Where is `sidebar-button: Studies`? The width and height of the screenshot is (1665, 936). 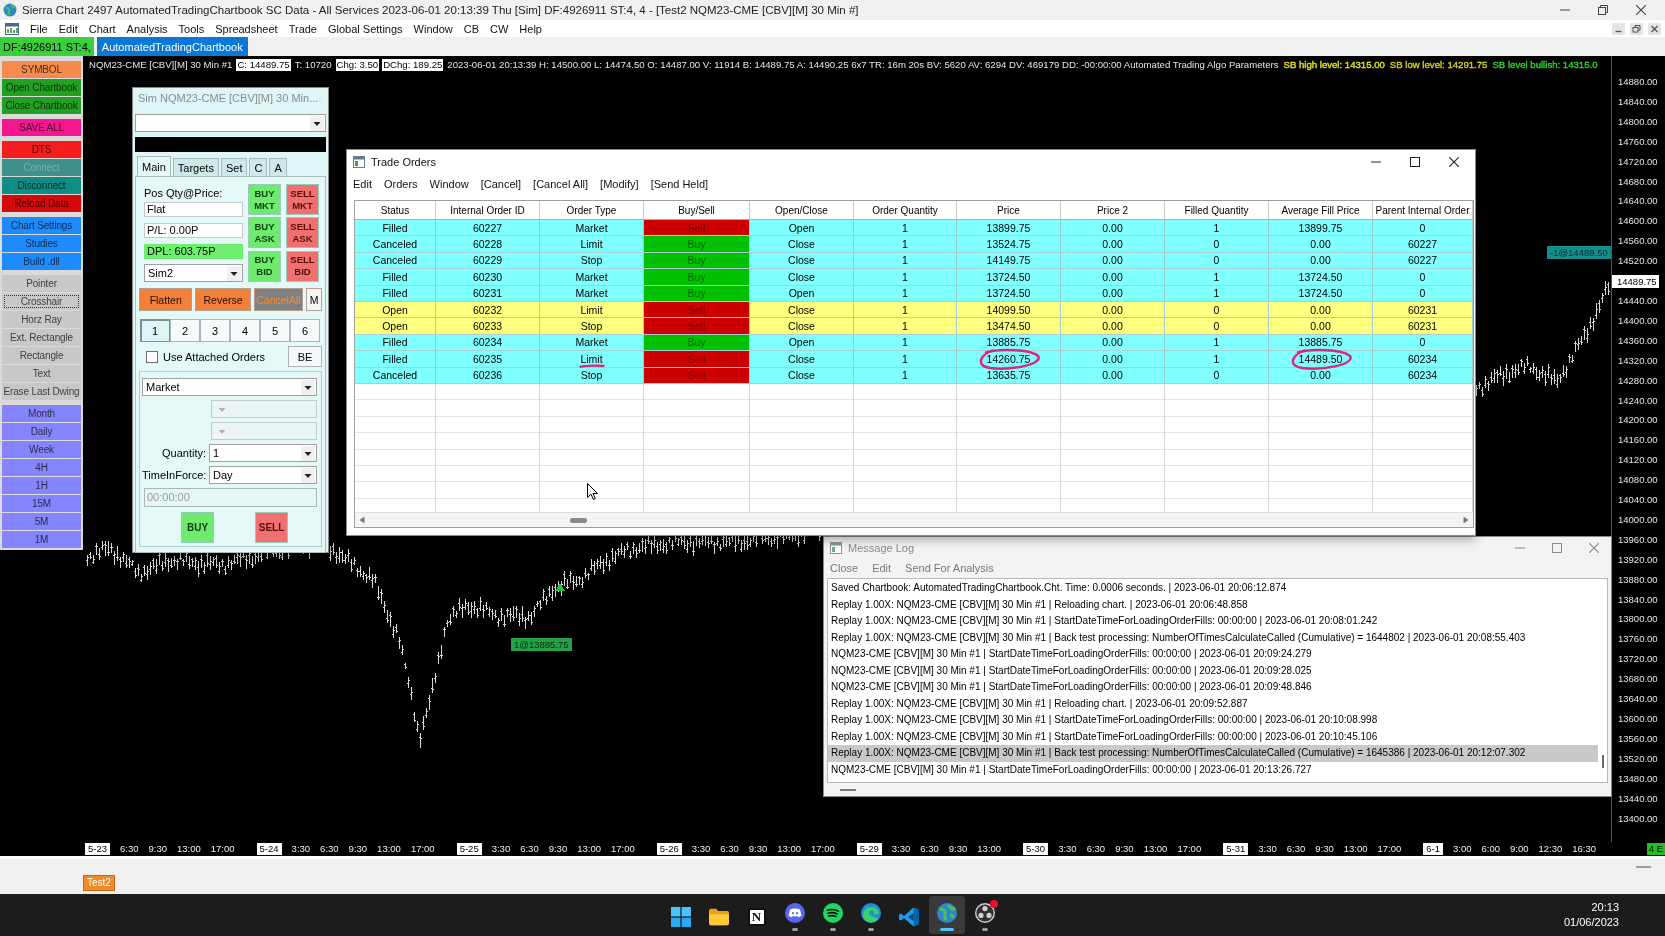
sidebar-button: Studies is located at coordinates (41, 243).